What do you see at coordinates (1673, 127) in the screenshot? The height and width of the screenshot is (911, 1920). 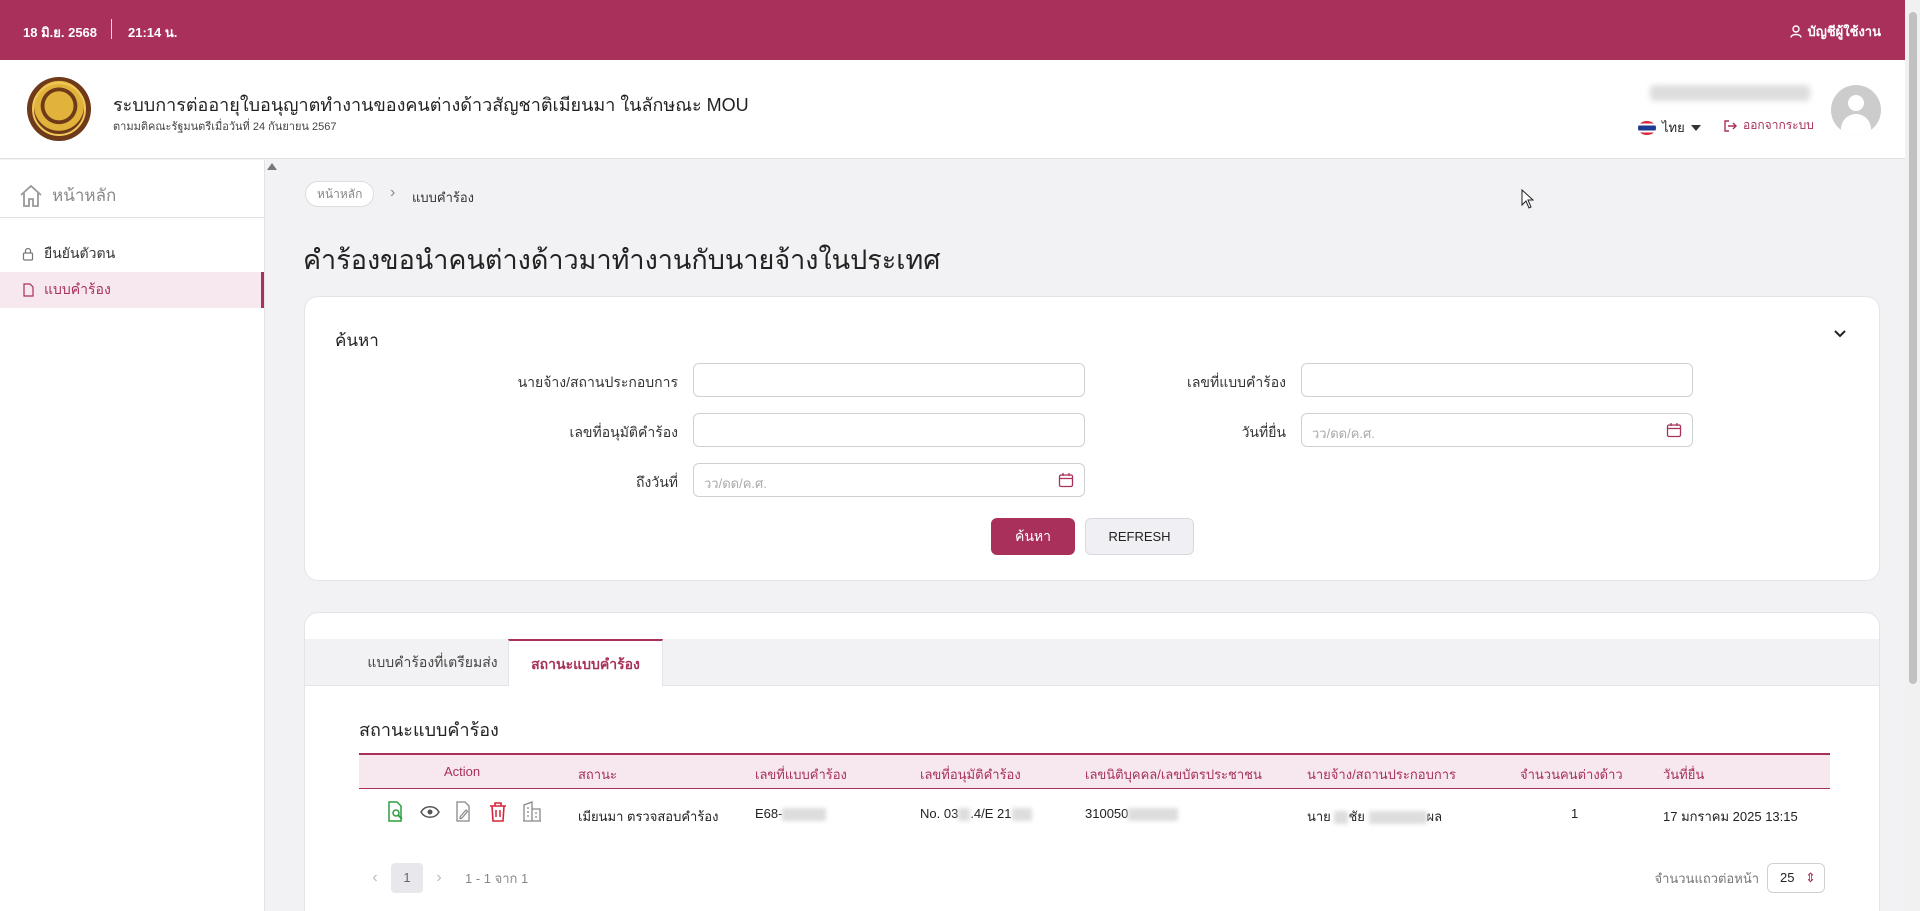 I see `language-label: ไทย` at bounding box center [1673, 127].